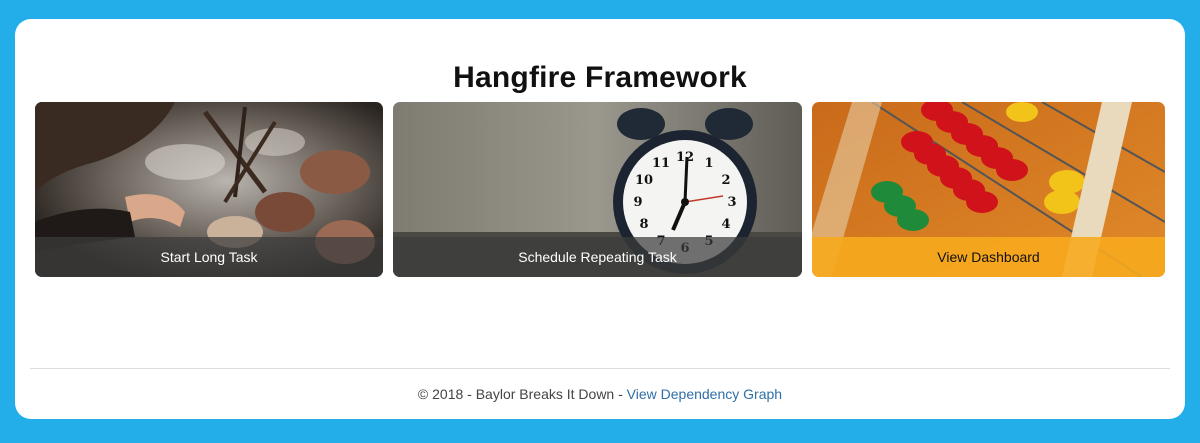 The image size is (1200, 443). What do you see at coordinates (988, 257) in the screenshot?
I see `view-dashboard-label: View Dashboard` at bounding box center [988, 257].